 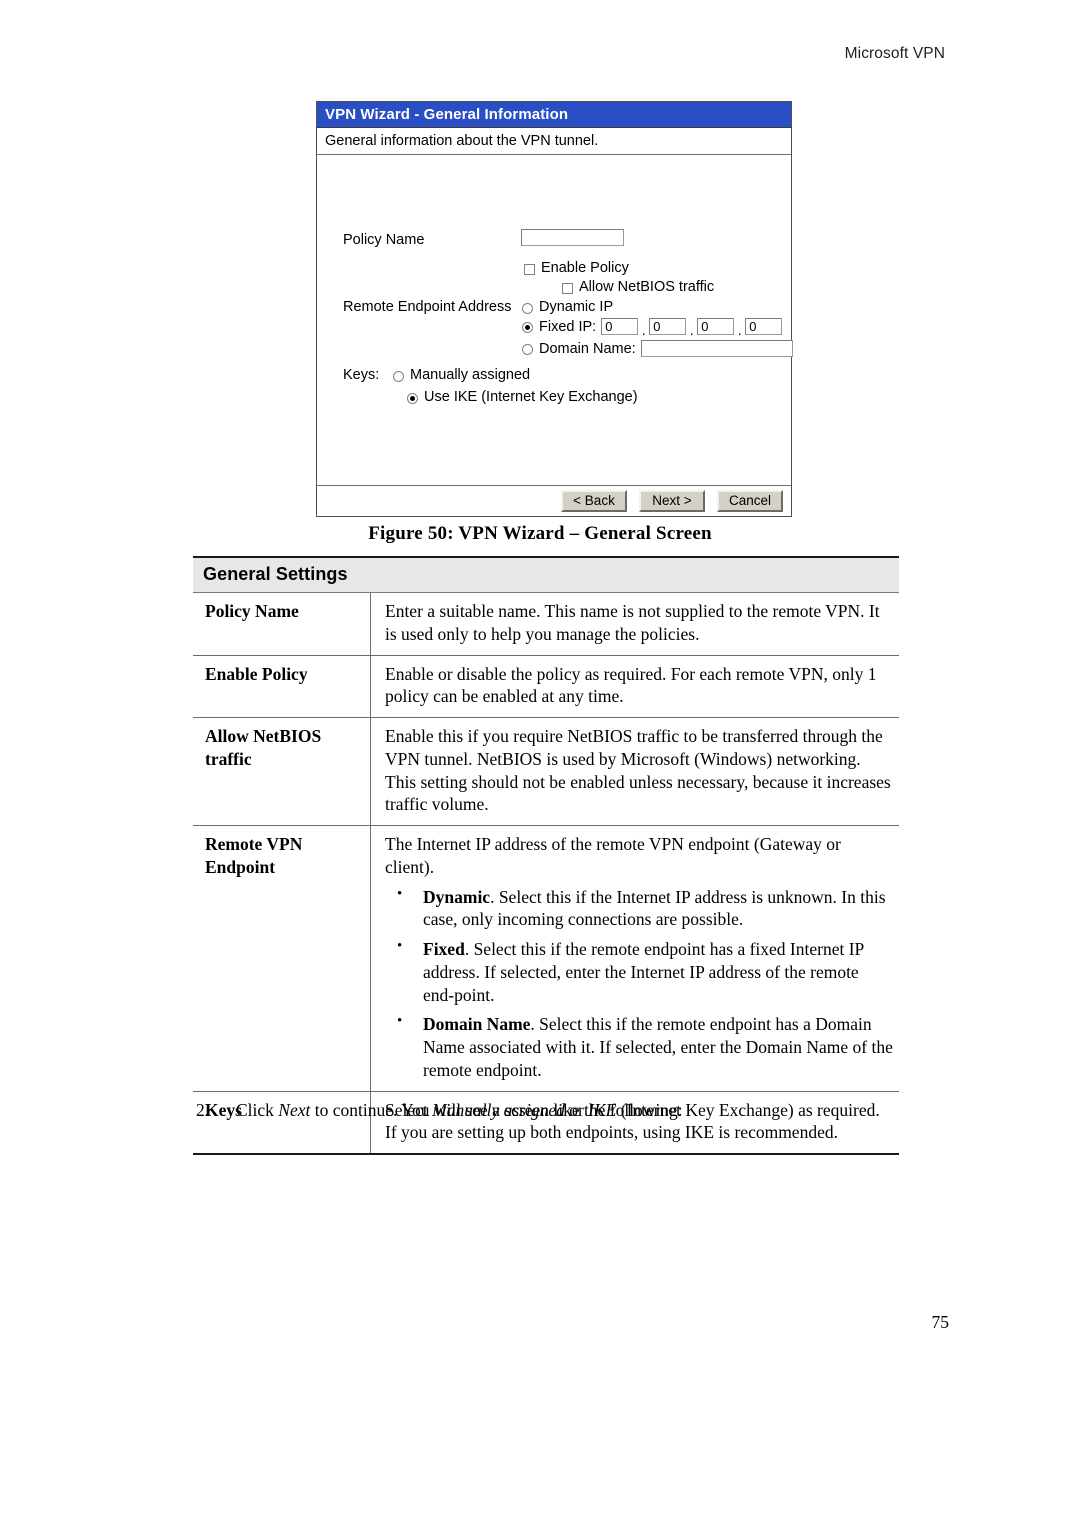 What do you see at coordinates (444, 949) in the screenshot?
I see `bullet-fixed-lead: Fixed` at bounding box center [444, 949].